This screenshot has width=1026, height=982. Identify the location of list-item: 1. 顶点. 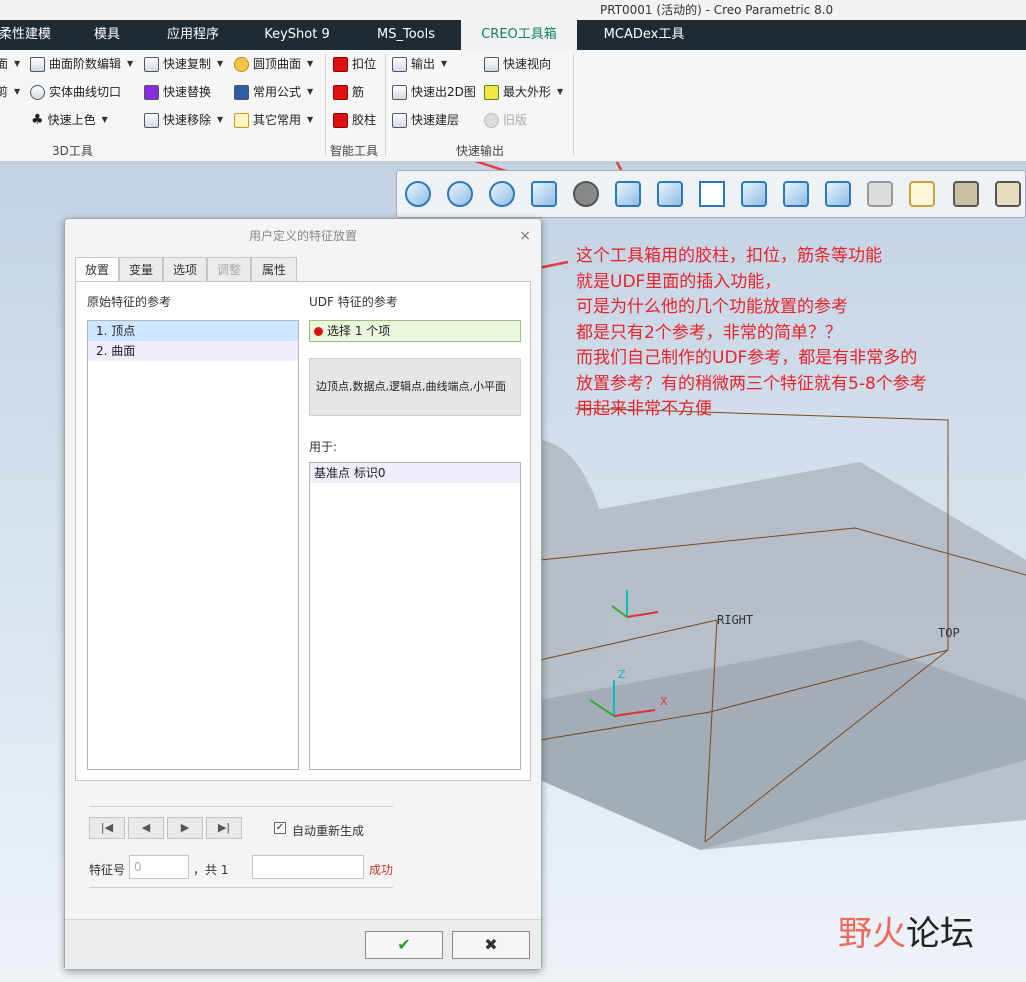
(193, 331).